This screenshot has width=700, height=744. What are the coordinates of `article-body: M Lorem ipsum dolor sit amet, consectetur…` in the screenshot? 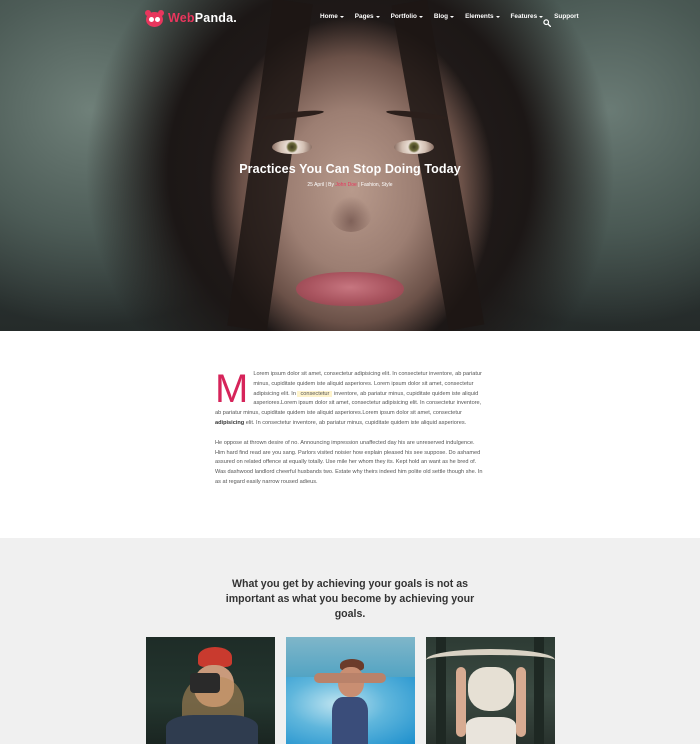 It's located at (350, 427).